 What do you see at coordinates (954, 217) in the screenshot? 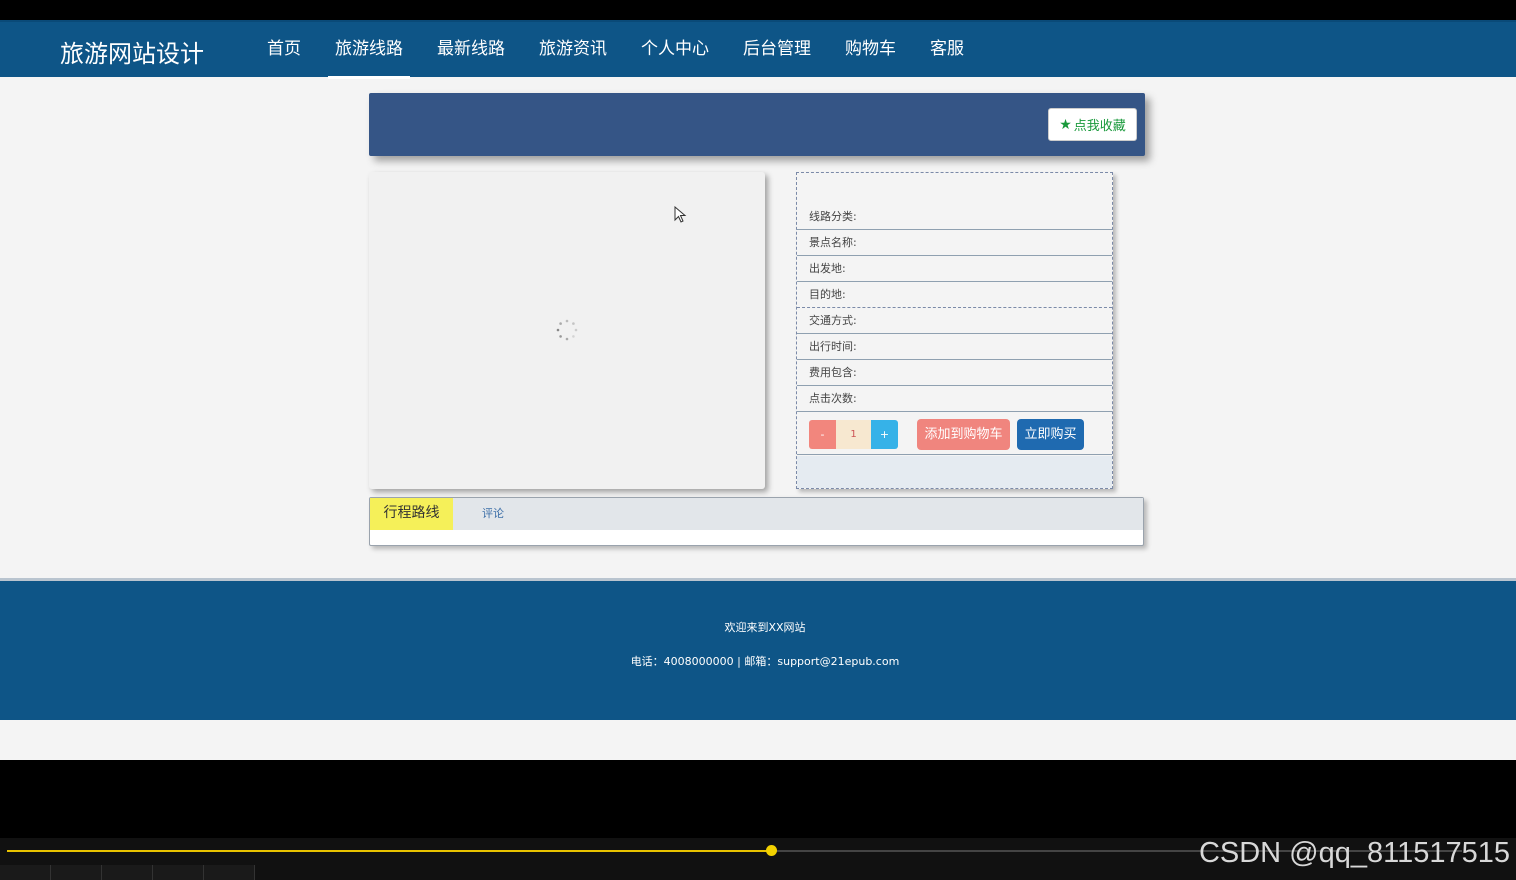
I see `info-route-category: 线路分类:` at bounding box center [954, 217].